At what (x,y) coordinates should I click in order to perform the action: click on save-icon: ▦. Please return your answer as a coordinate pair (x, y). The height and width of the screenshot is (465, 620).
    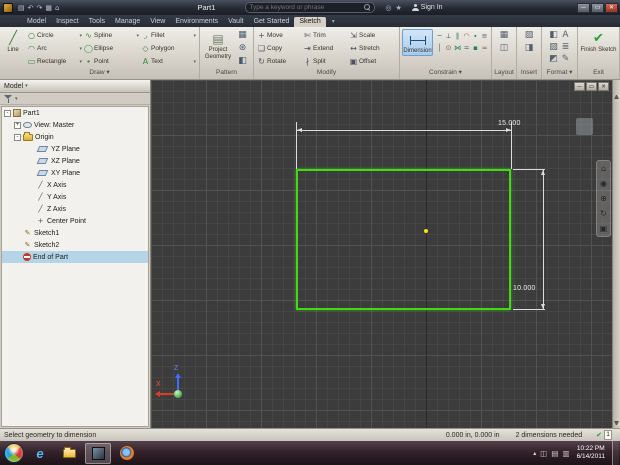
    Looking at the image, I should click on (48, 8).